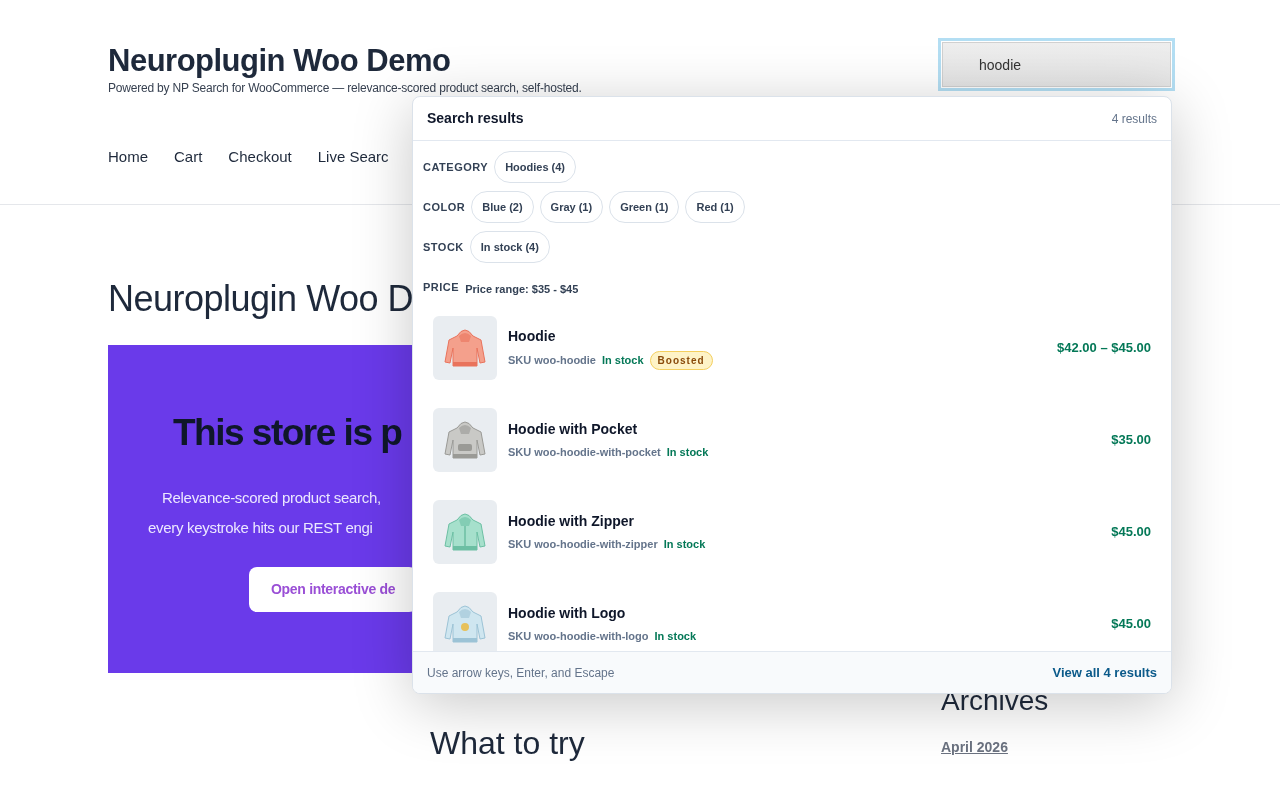 The image size is (1280, 800). What do you see at coordinates (345, 61) in the screenshot?
I see `site-title: Neuroplugin Woo Demo` at bounding box center [345, 61].